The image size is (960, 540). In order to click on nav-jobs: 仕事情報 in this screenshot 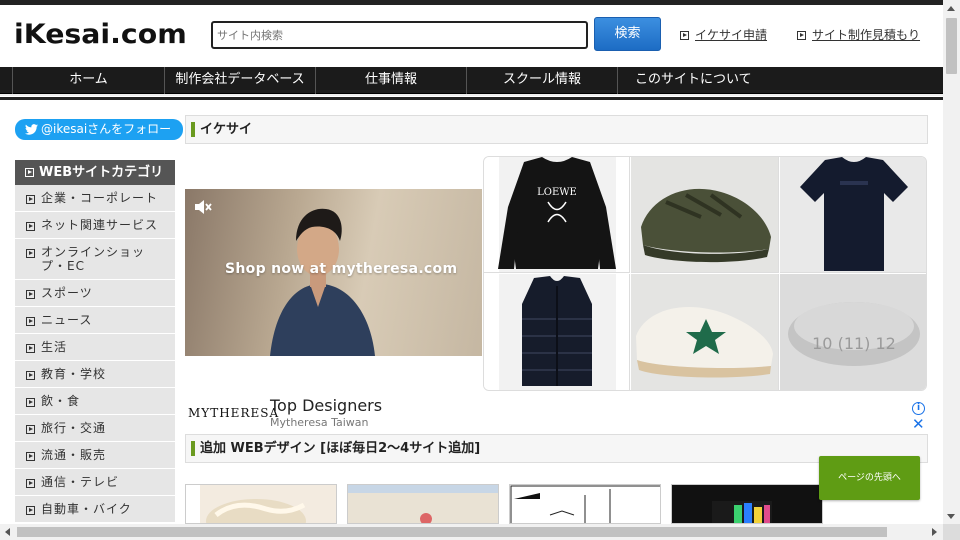, I will do `click(390, 80)`.